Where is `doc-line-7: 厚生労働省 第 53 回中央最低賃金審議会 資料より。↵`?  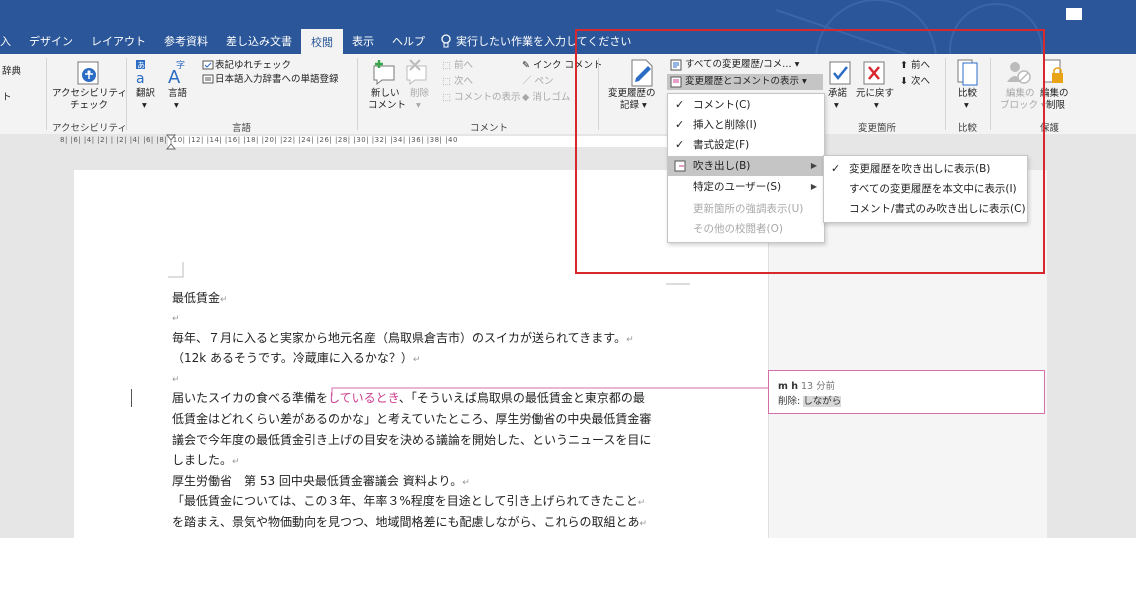
doc-line-7: 厚生労働省 第 53 回中央最低賃金審議会 資料より。↵ is located at coordinates (321, 480).